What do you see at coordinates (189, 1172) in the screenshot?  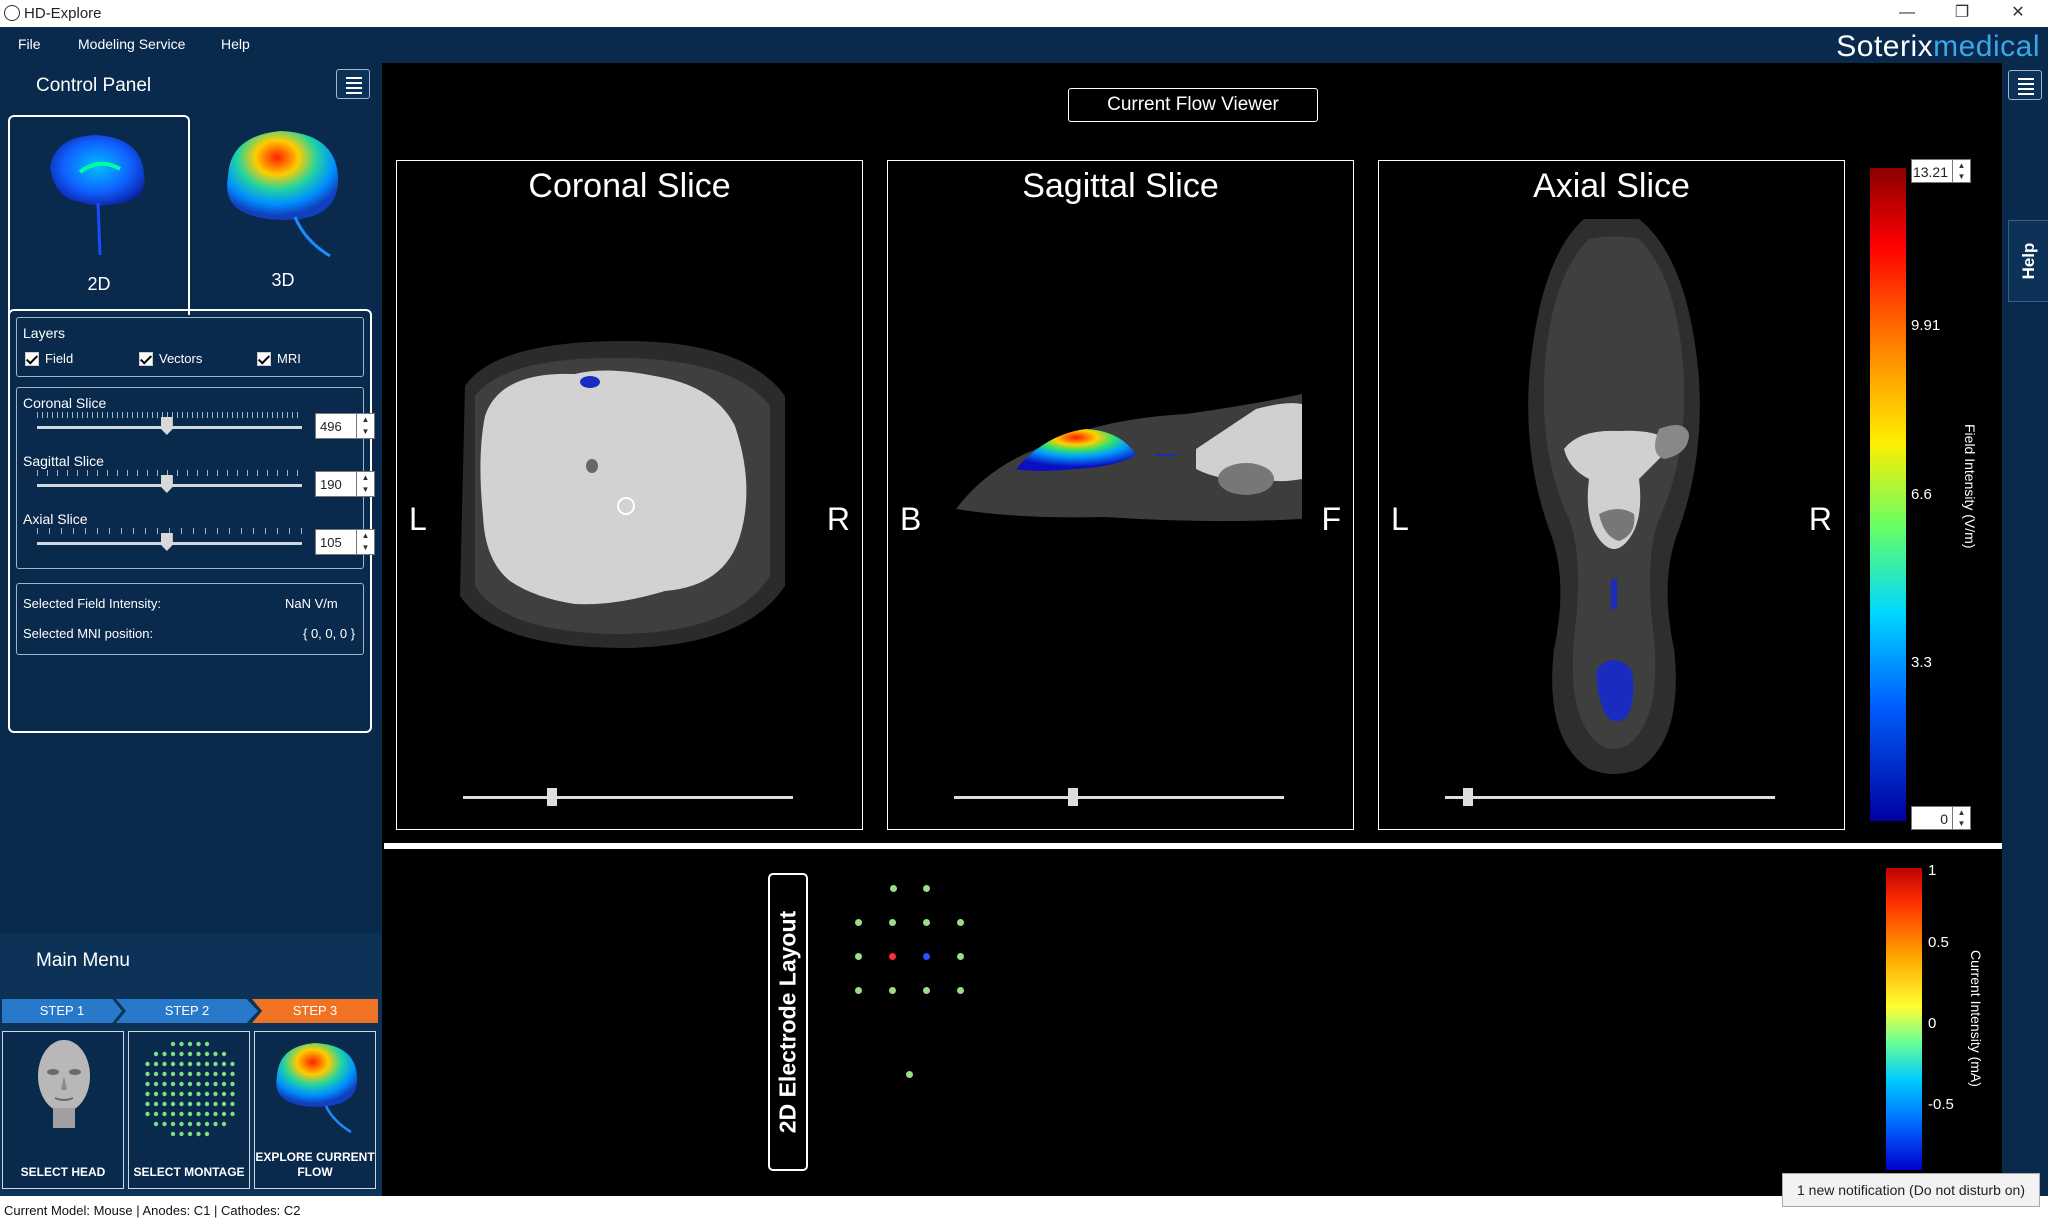 I see `select-montage-label: SELECT MONTAGE` at bounding box center [189, 1172].